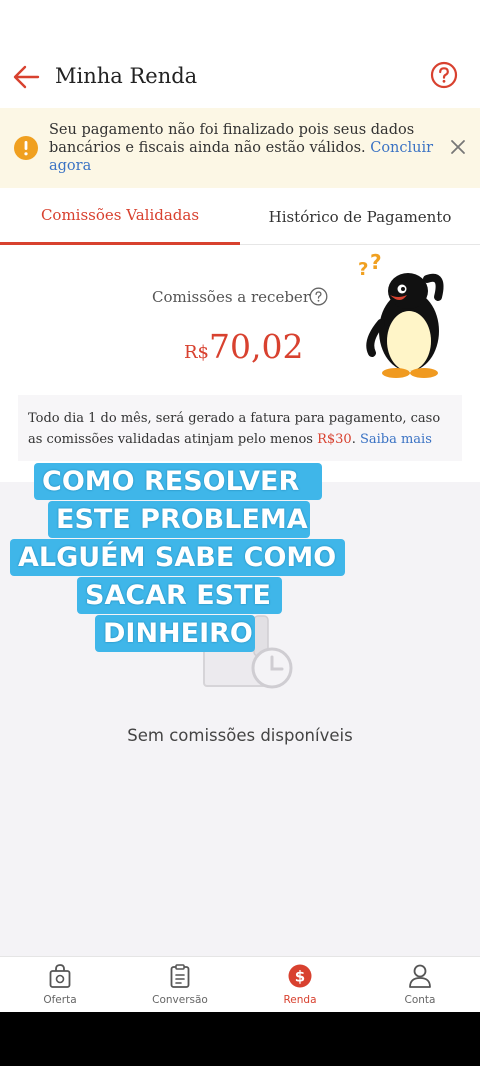 The image size is (480, 1066). I want to click on close-warning-button, so click(458, 147).